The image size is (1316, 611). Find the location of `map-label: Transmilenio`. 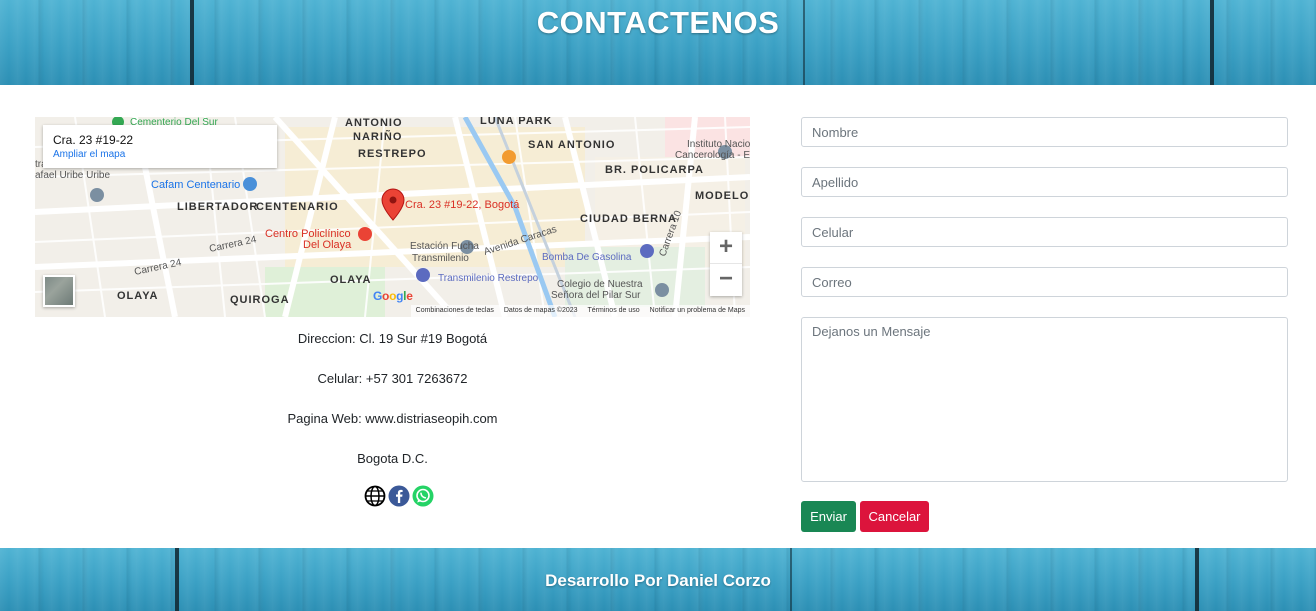

map-label: Transmilenio is located at coordinates (440, 258).